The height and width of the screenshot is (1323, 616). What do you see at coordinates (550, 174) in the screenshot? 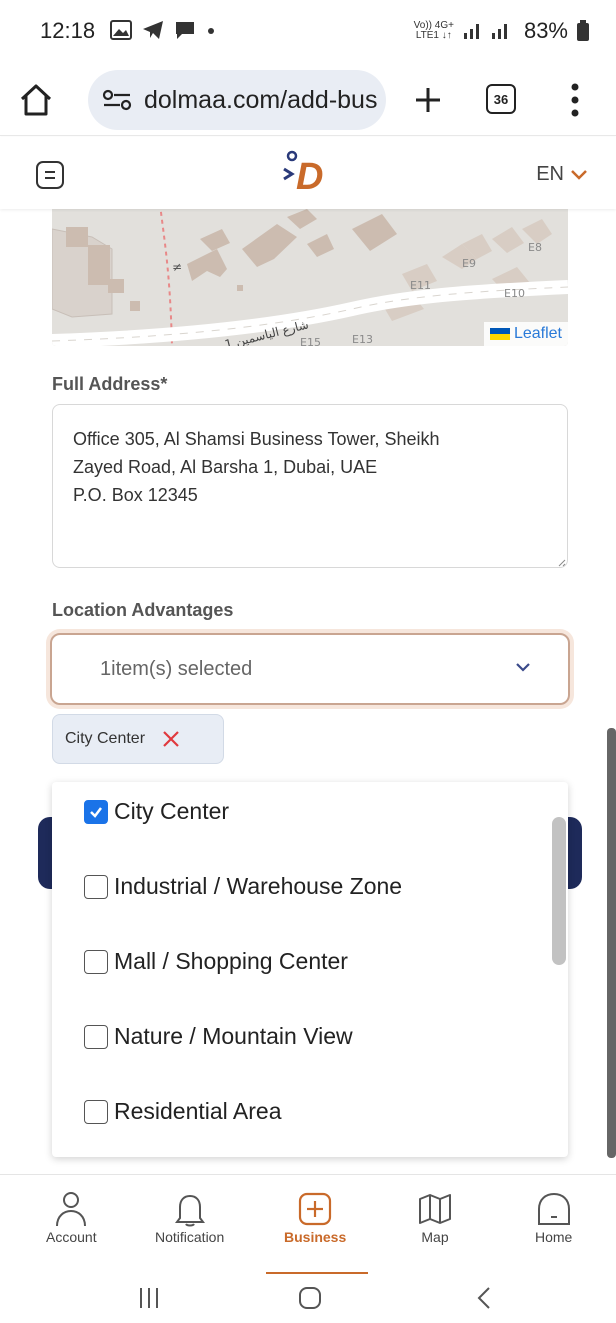
I see `language-label: EN` at bounding box center [550, 174].